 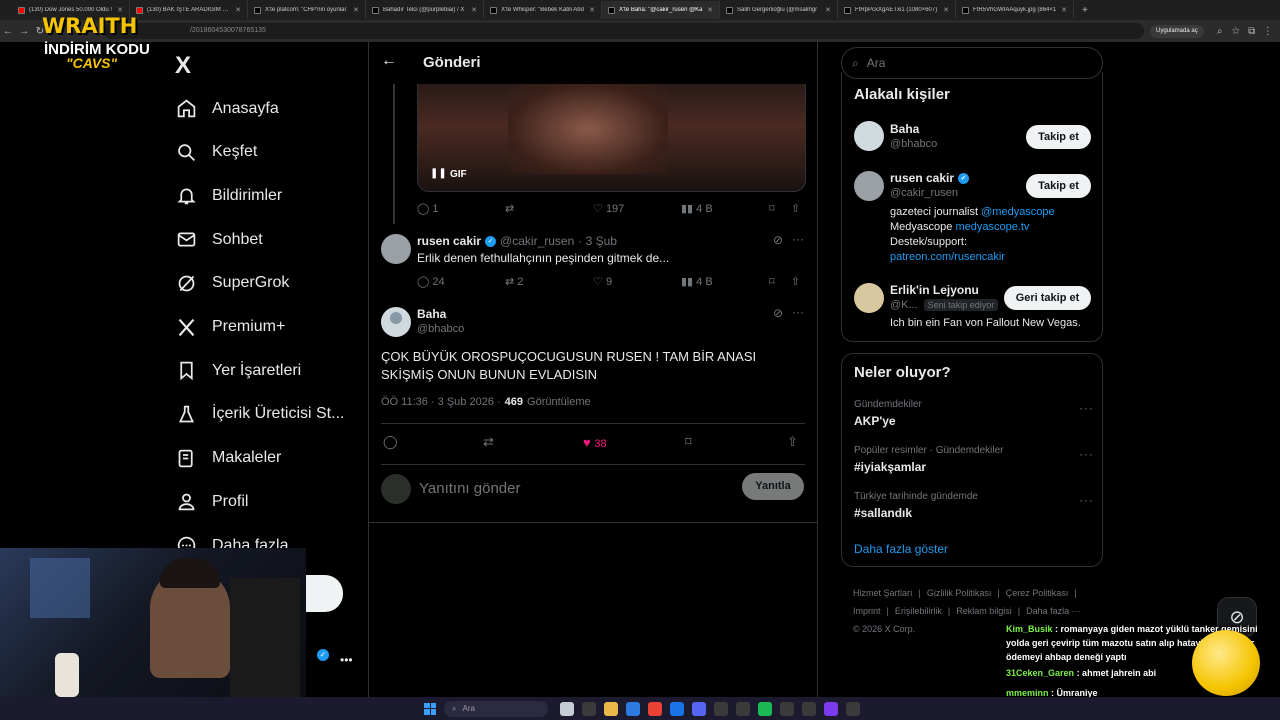 I want to click on nav-item-7: Yer İşaretleri, so click(x=238, y=370).